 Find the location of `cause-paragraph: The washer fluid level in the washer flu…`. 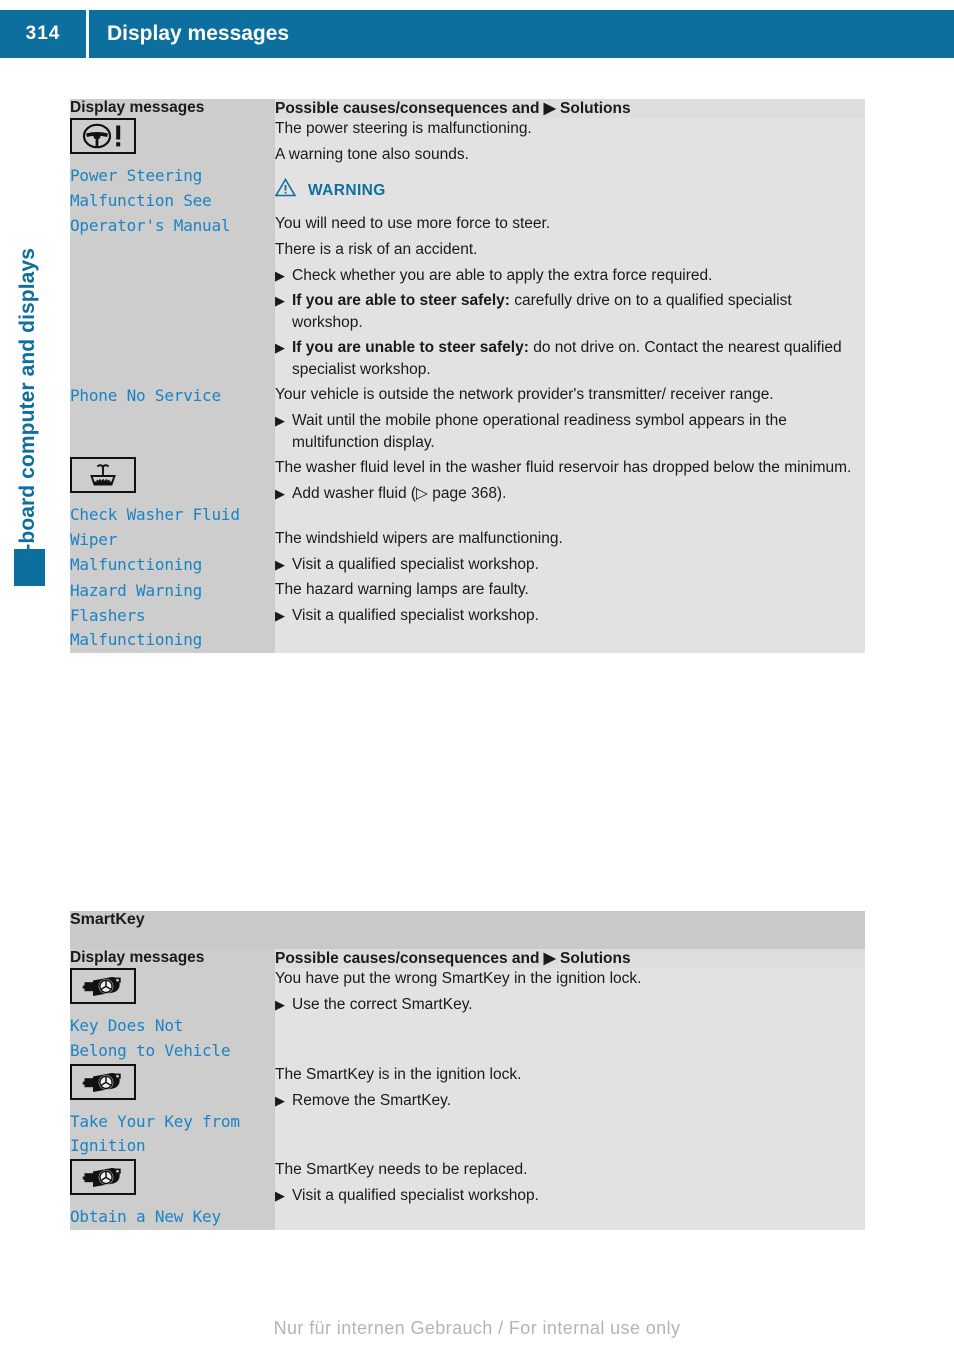

cause-paragraph: The washer fluid level in the washer flu… is located at coordinates (563, 467).